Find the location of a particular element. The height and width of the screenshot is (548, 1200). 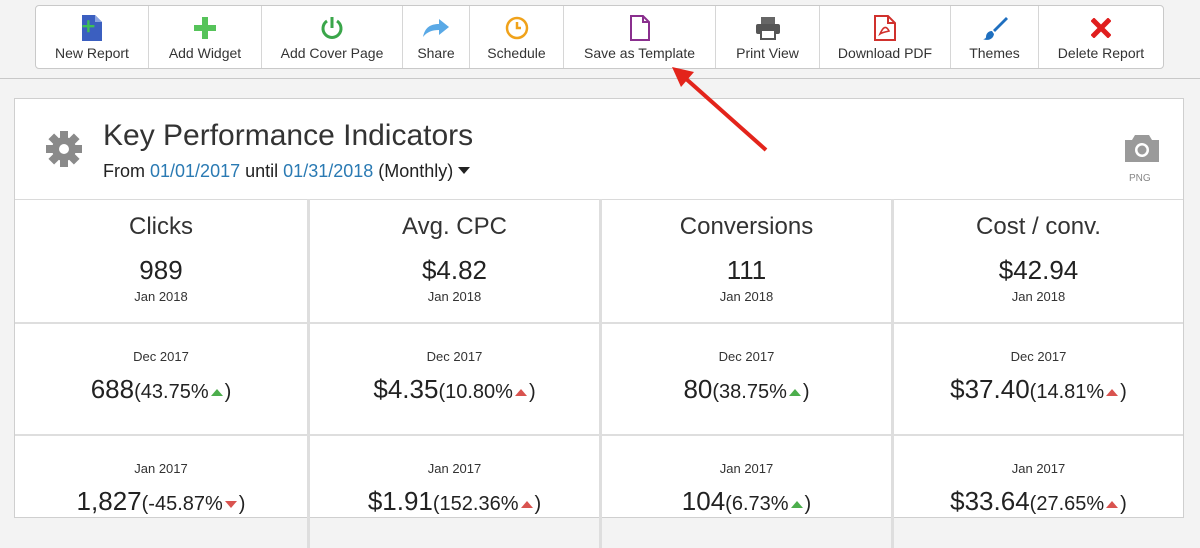

annotation-arrow-icon is located at coordinates (720, 109).